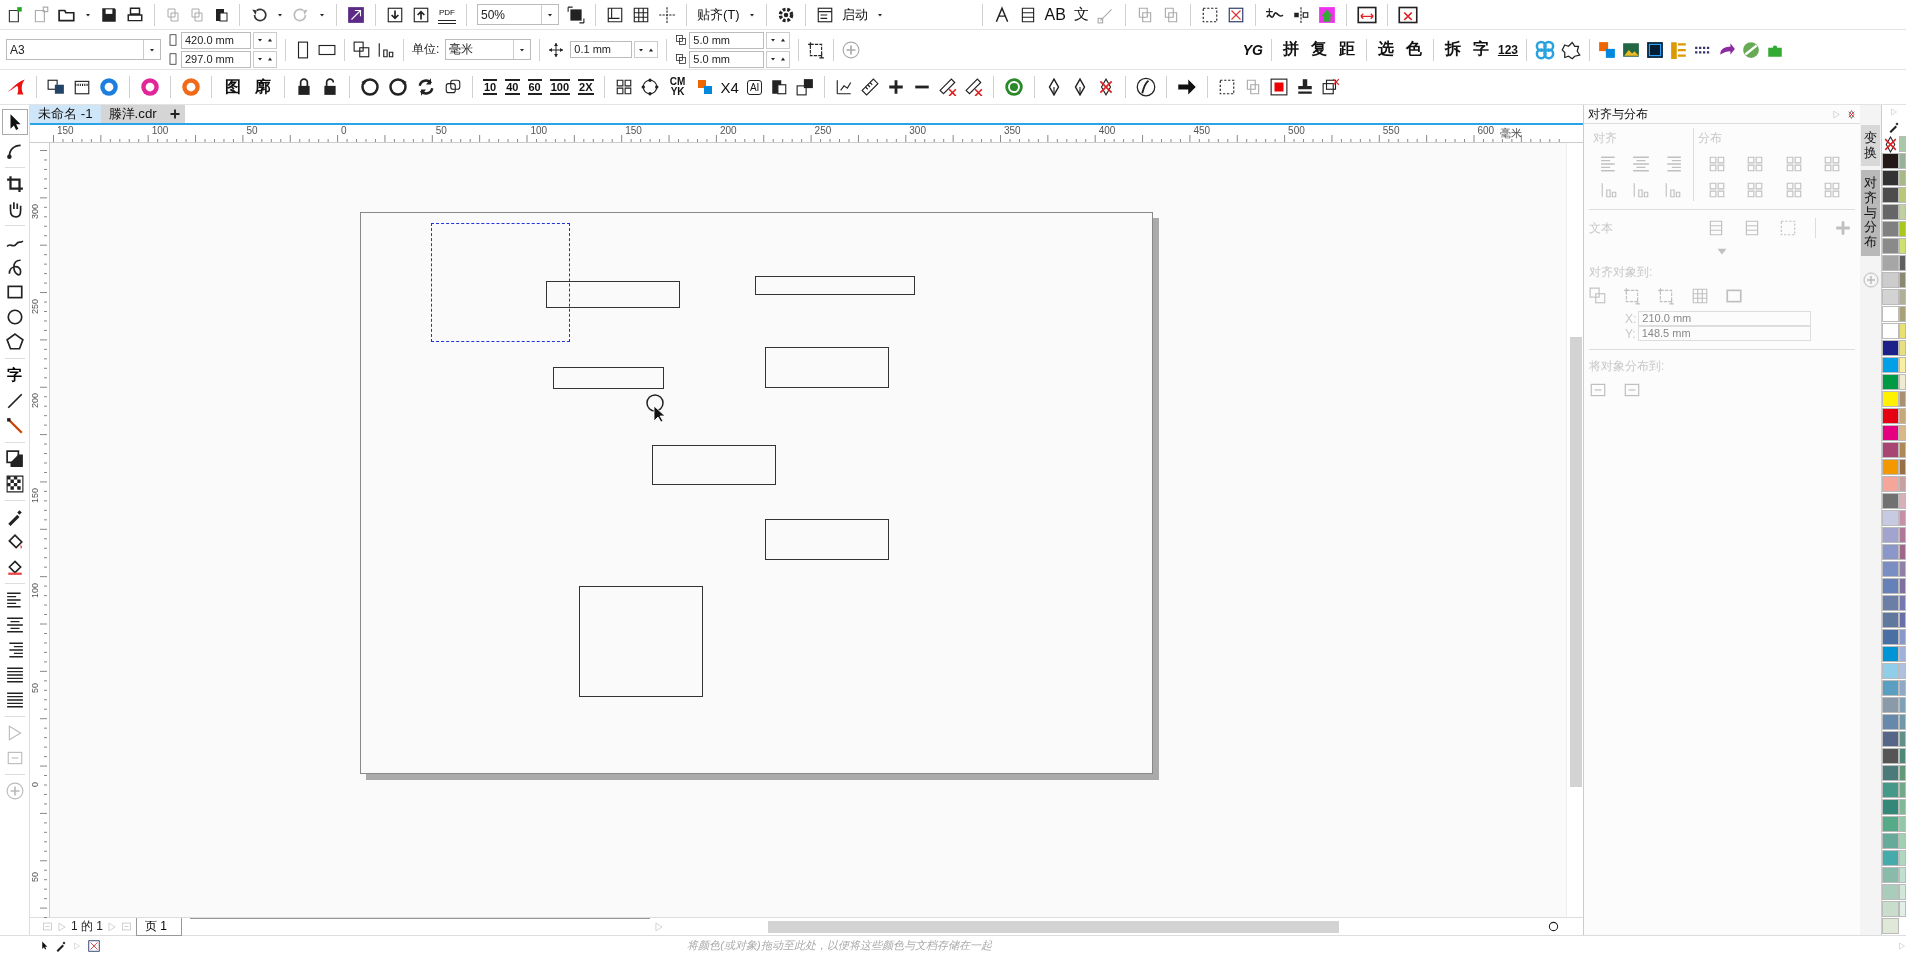 Image resolution: width=1906 pixels, height=963 pixels. Describe the element at coordinates (1511, 133) in the screenshot. I see `ruler-unit: 毫米` at that location.